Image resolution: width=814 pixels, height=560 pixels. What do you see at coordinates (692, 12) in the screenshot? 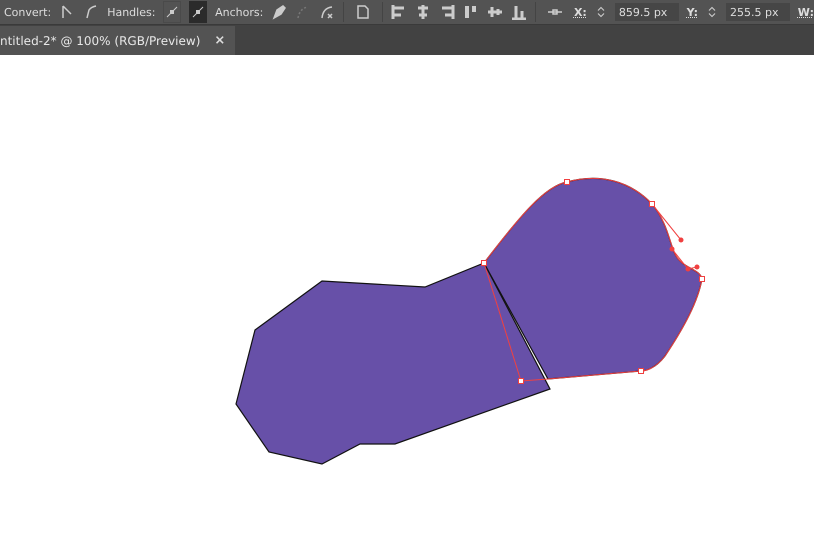
I see `y-label: Y:` at bounding box center [692, 12].